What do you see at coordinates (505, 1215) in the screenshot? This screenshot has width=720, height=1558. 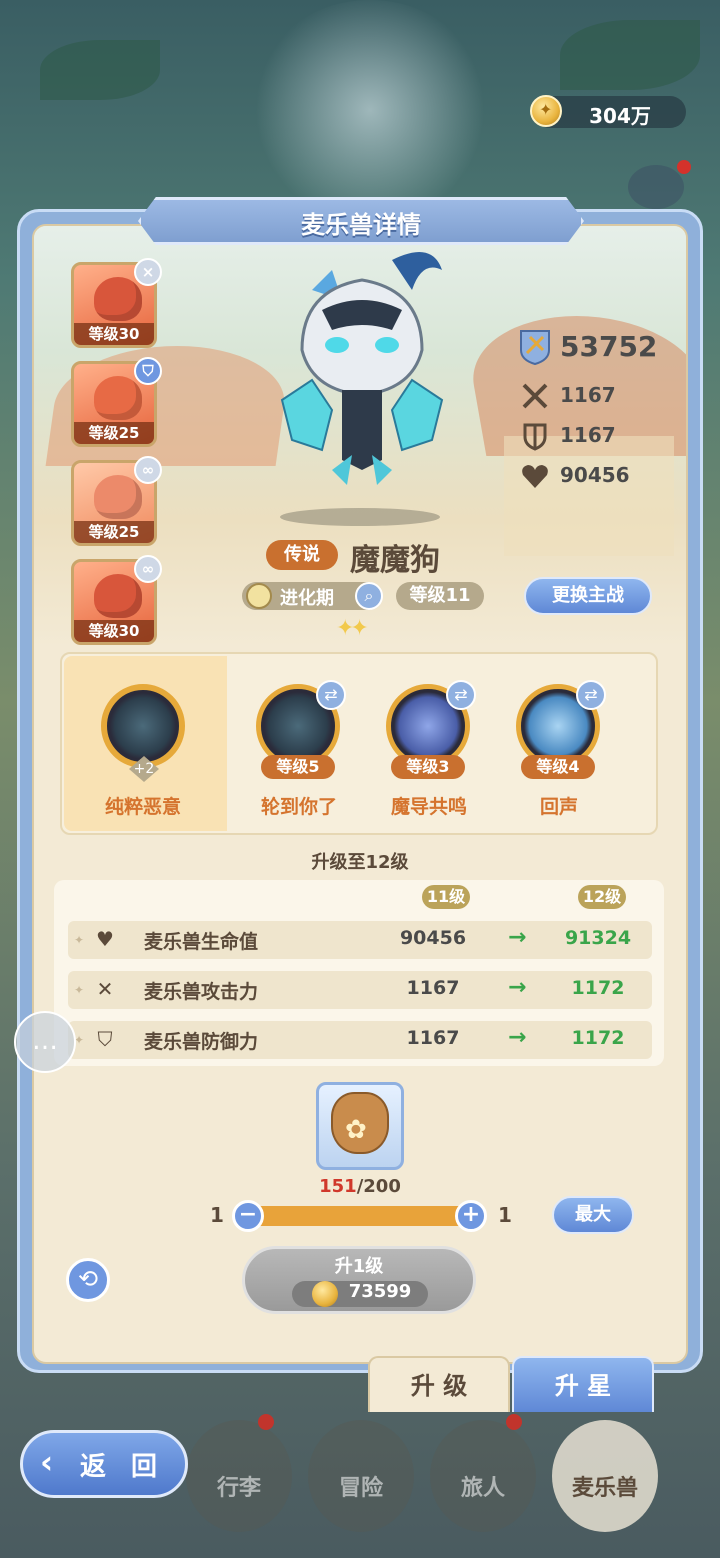 I see `slider-max-value: 1` at bounding box center [505, 1215].